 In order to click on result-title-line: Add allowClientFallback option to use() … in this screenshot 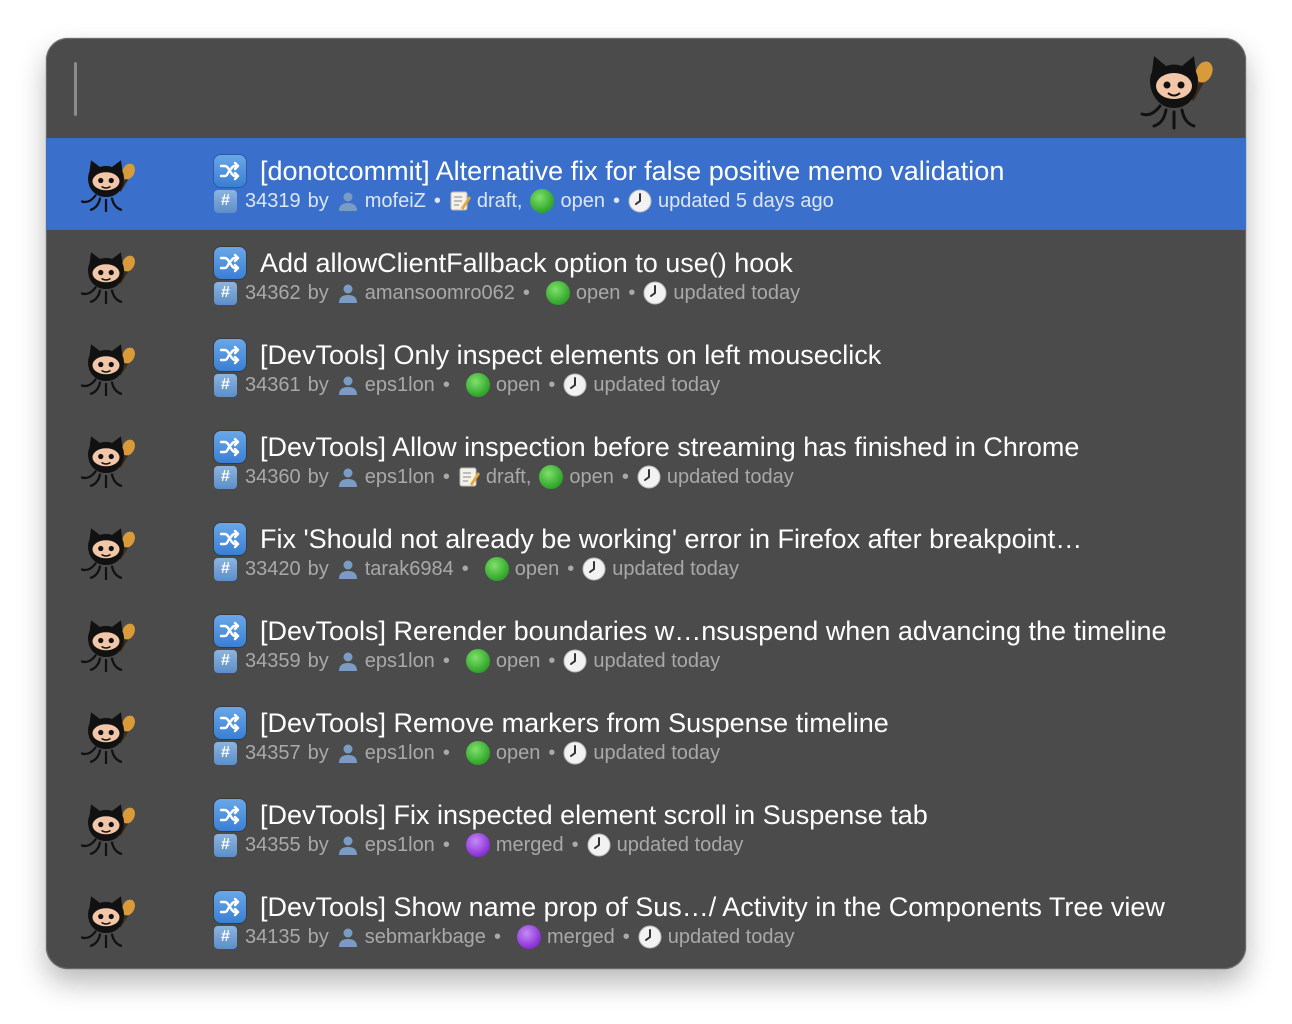, I will do `click(503, 263)`.